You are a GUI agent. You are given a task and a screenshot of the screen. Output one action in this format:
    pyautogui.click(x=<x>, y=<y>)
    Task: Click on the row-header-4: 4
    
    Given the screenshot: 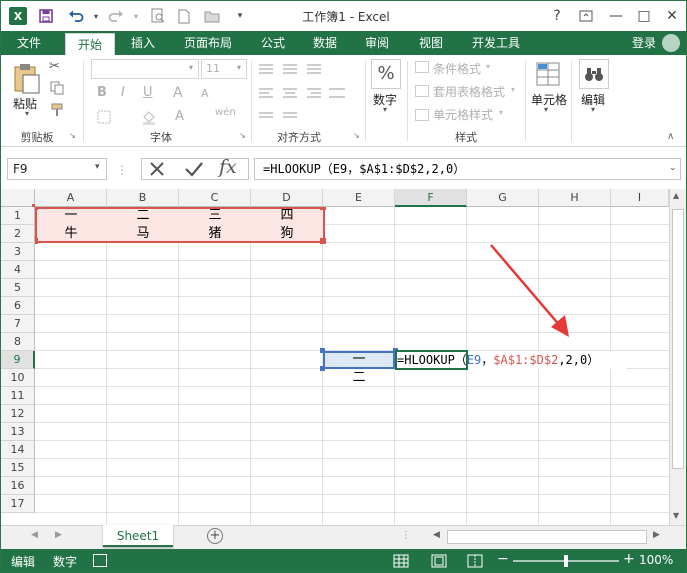 What is the action you would take?
    pyautogui.click(x=18, y=270)
    